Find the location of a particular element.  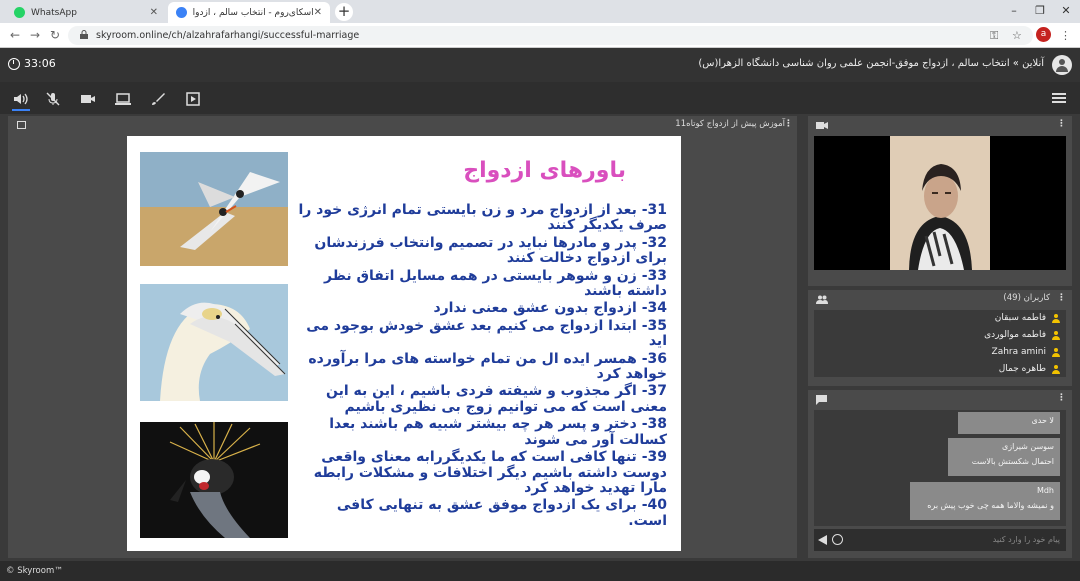

message-sender: Mdh is located at coordinates (1045, 490).